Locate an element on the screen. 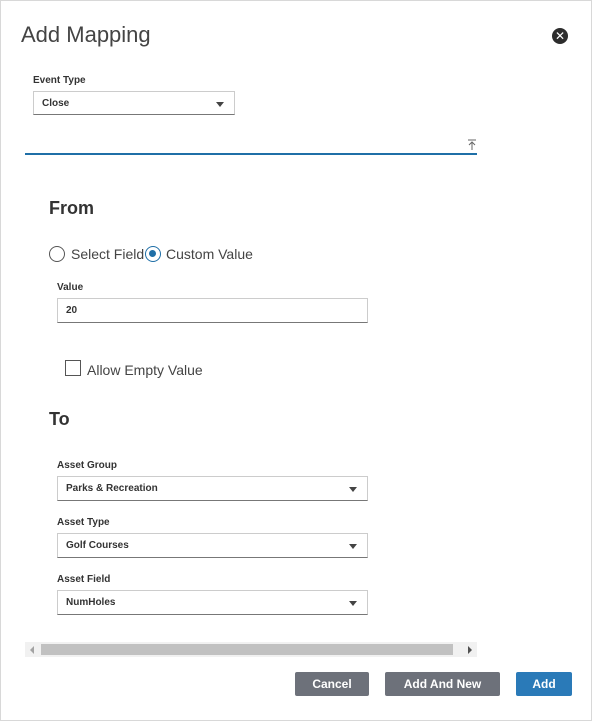 The image size is (592, 721). cancel-button: Cancel is located at coordinates (332, 684).